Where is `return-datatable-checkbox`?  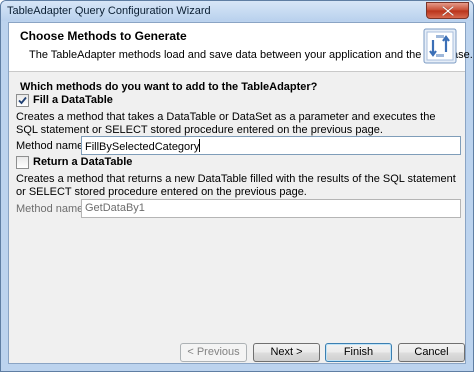
return-datatable-checkbox is located at coordinates (22, 162).